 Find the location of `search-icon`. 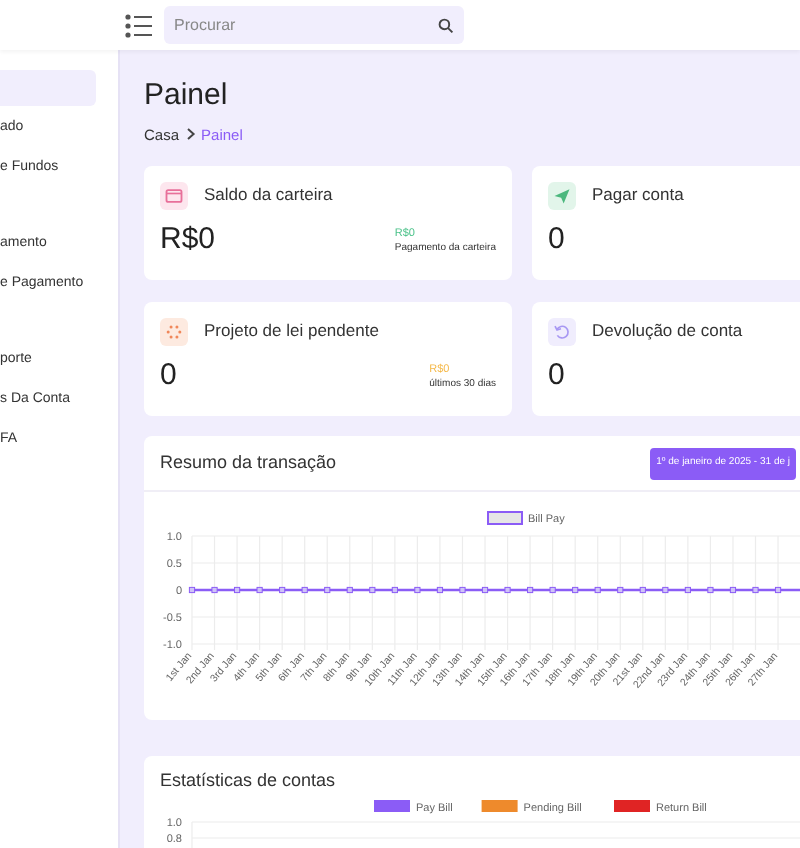

search-icon is located at coordinates (446, 25).